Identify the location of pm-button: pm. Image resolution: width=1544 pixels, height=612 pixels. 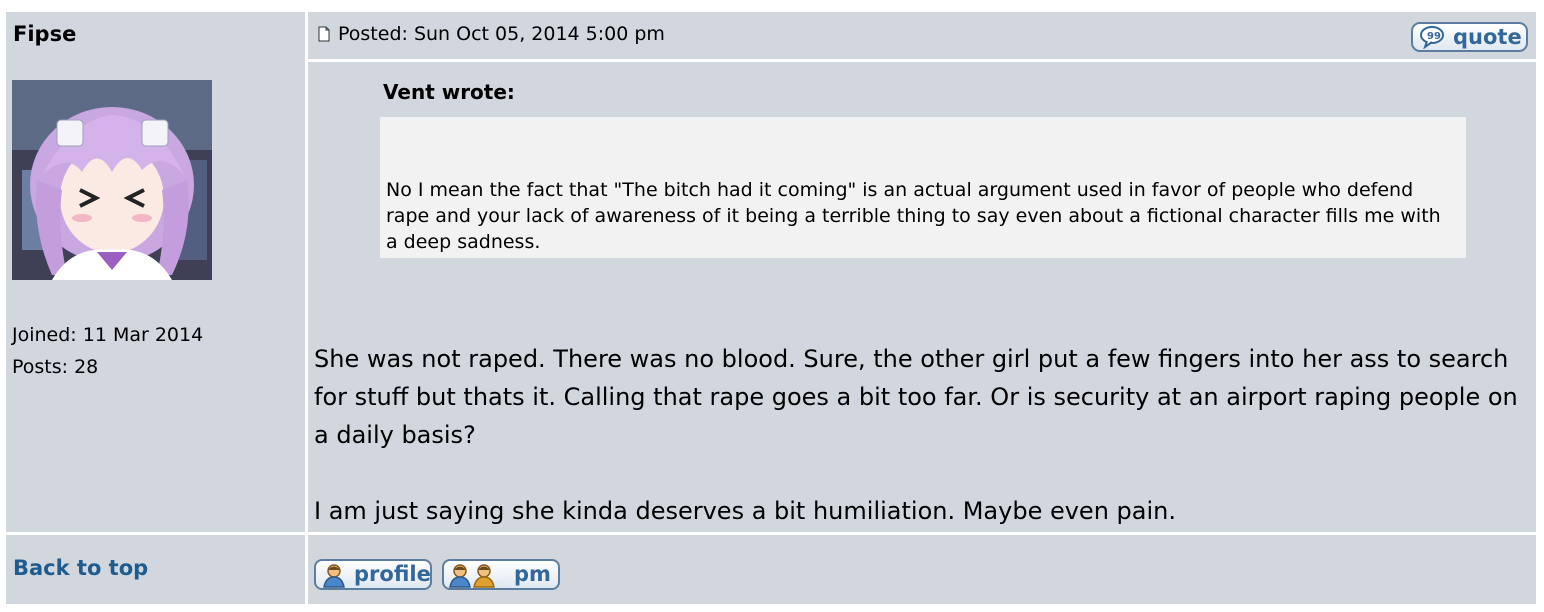
(501, 574).